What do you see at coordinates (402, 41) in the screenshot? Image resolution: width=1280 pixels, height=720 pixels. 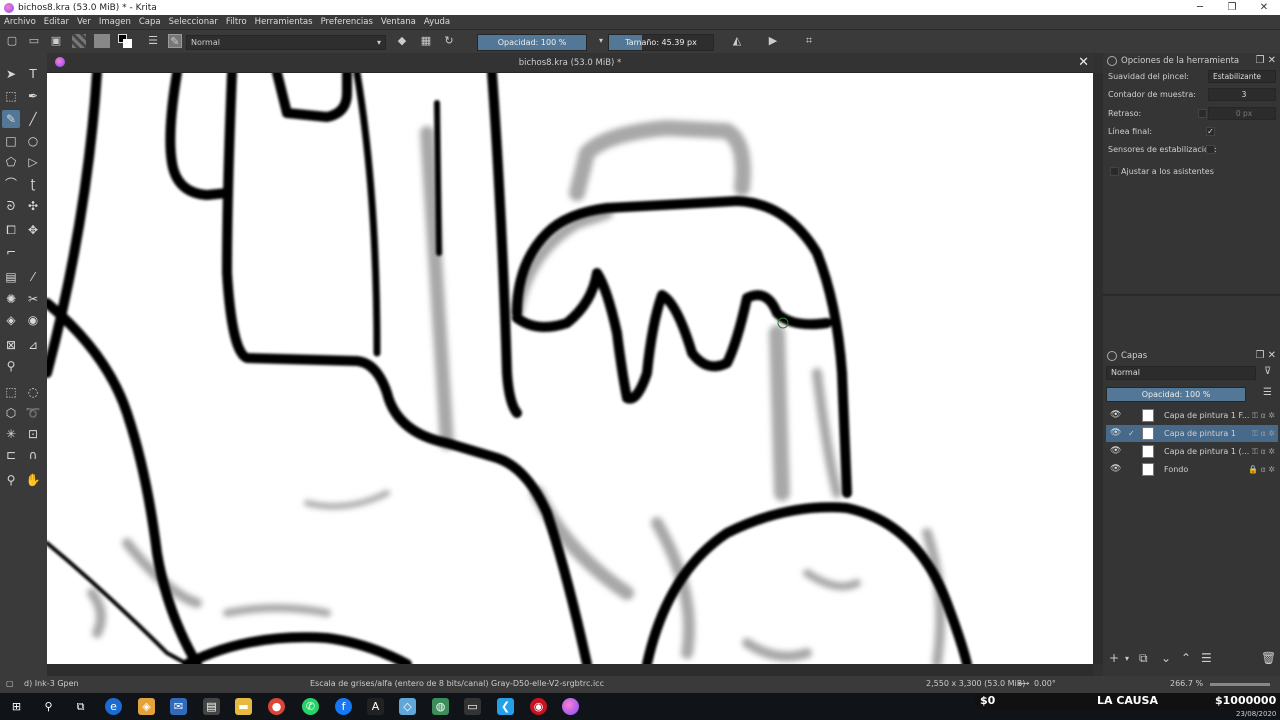 I see `eraser-icon: ◆` at bounding box center [402, 41].